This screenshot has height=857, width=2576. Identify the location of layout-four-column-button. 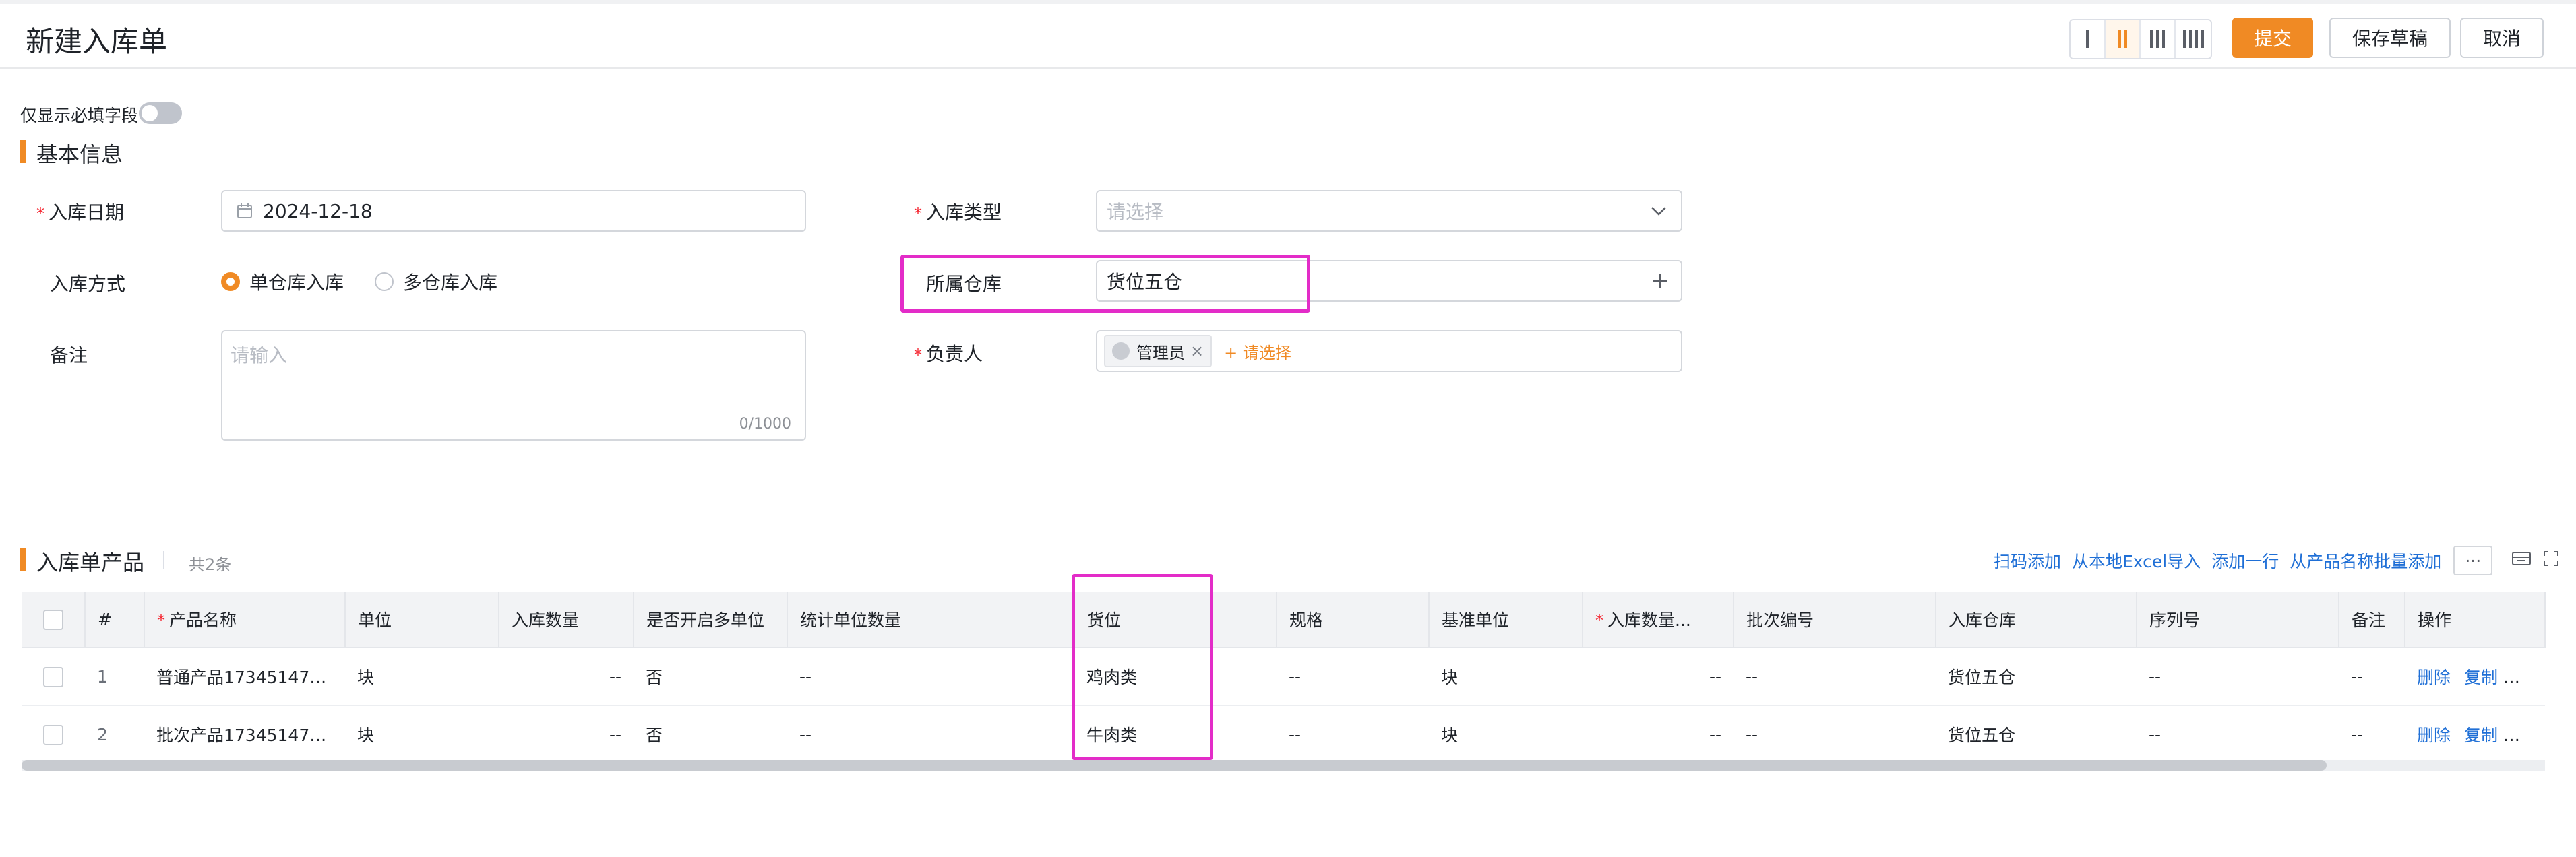
(2194, 39).